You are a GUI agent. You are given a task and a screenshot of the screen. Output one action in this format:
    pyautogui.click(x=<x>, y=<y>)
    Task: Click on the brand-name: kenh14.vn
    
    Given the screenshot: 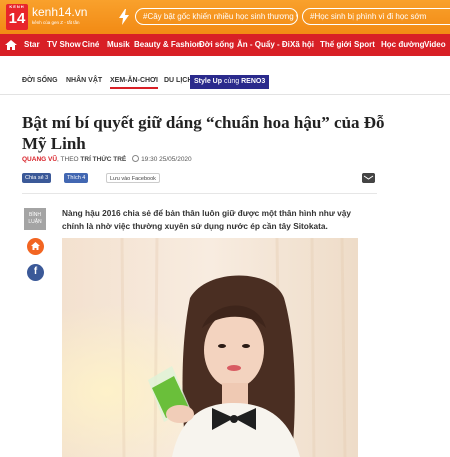 What is the action you would take?
    pyautogui.click(x=59, y=12)
    